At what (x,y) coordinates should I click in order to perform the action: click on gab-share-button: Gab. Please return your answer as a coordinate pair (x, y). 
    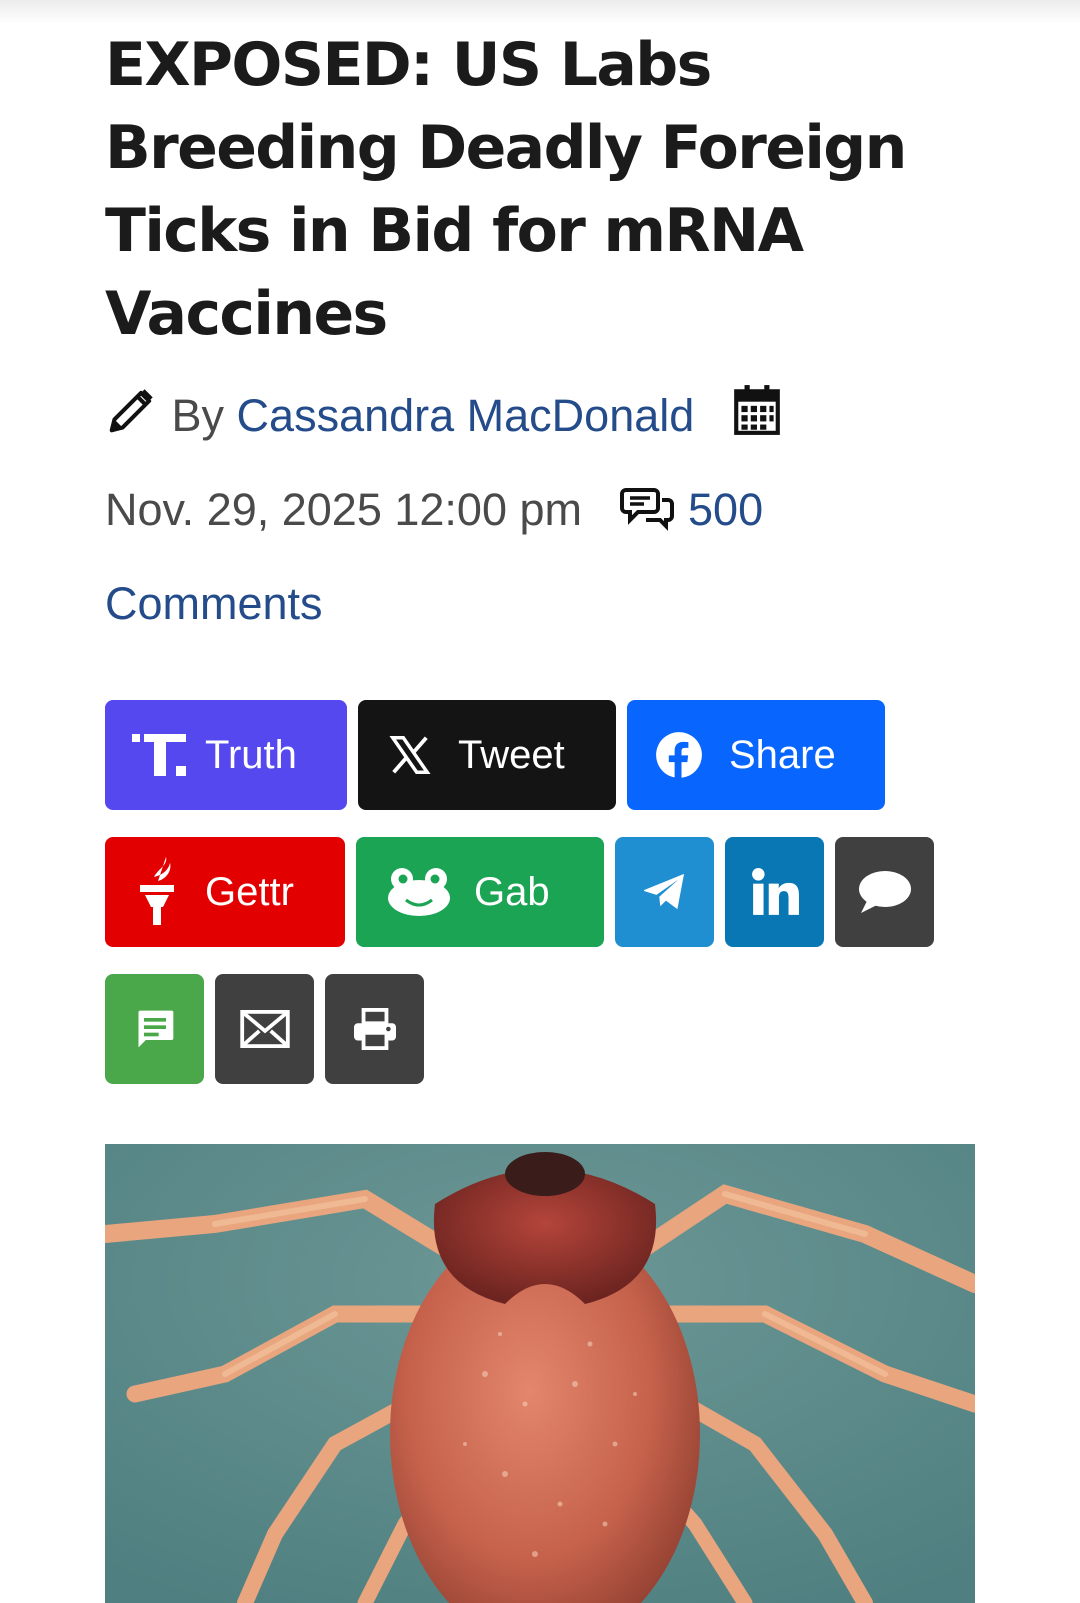
    Looking at the image, I should click on (480, 892).